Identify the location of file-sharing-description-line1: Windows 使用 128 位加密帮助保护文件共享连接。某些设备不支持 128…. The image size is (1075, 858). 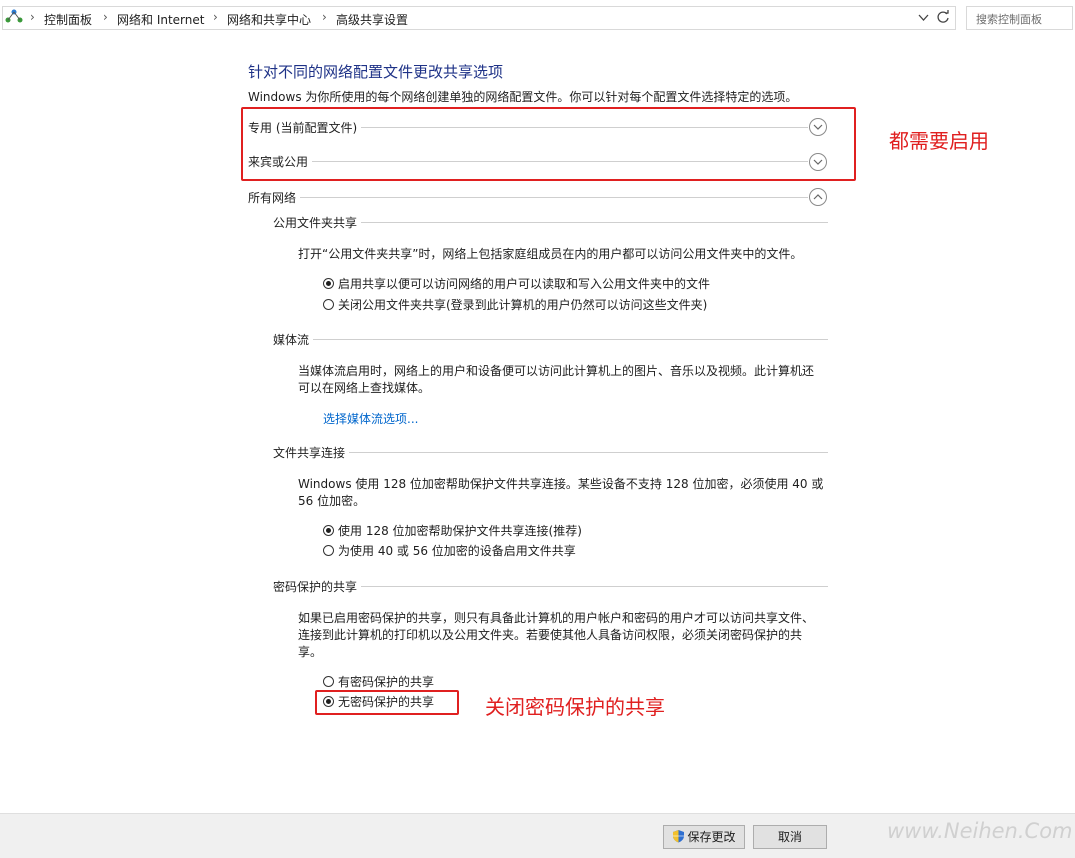
(561, 484).